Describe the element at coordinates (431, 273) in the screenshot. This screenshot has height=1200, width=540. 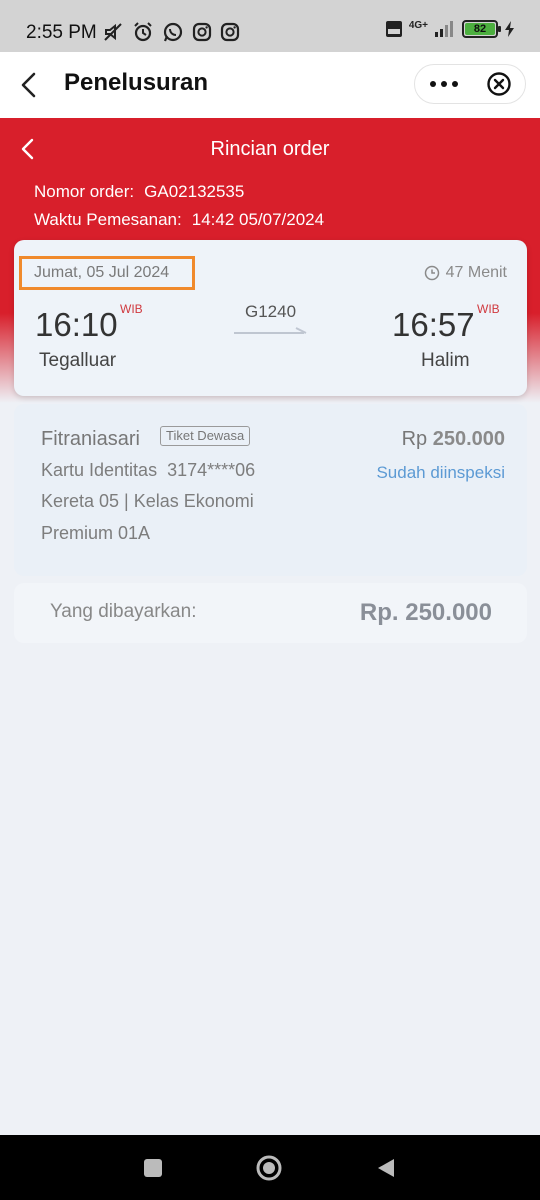
I see `clock-icon` at that location.